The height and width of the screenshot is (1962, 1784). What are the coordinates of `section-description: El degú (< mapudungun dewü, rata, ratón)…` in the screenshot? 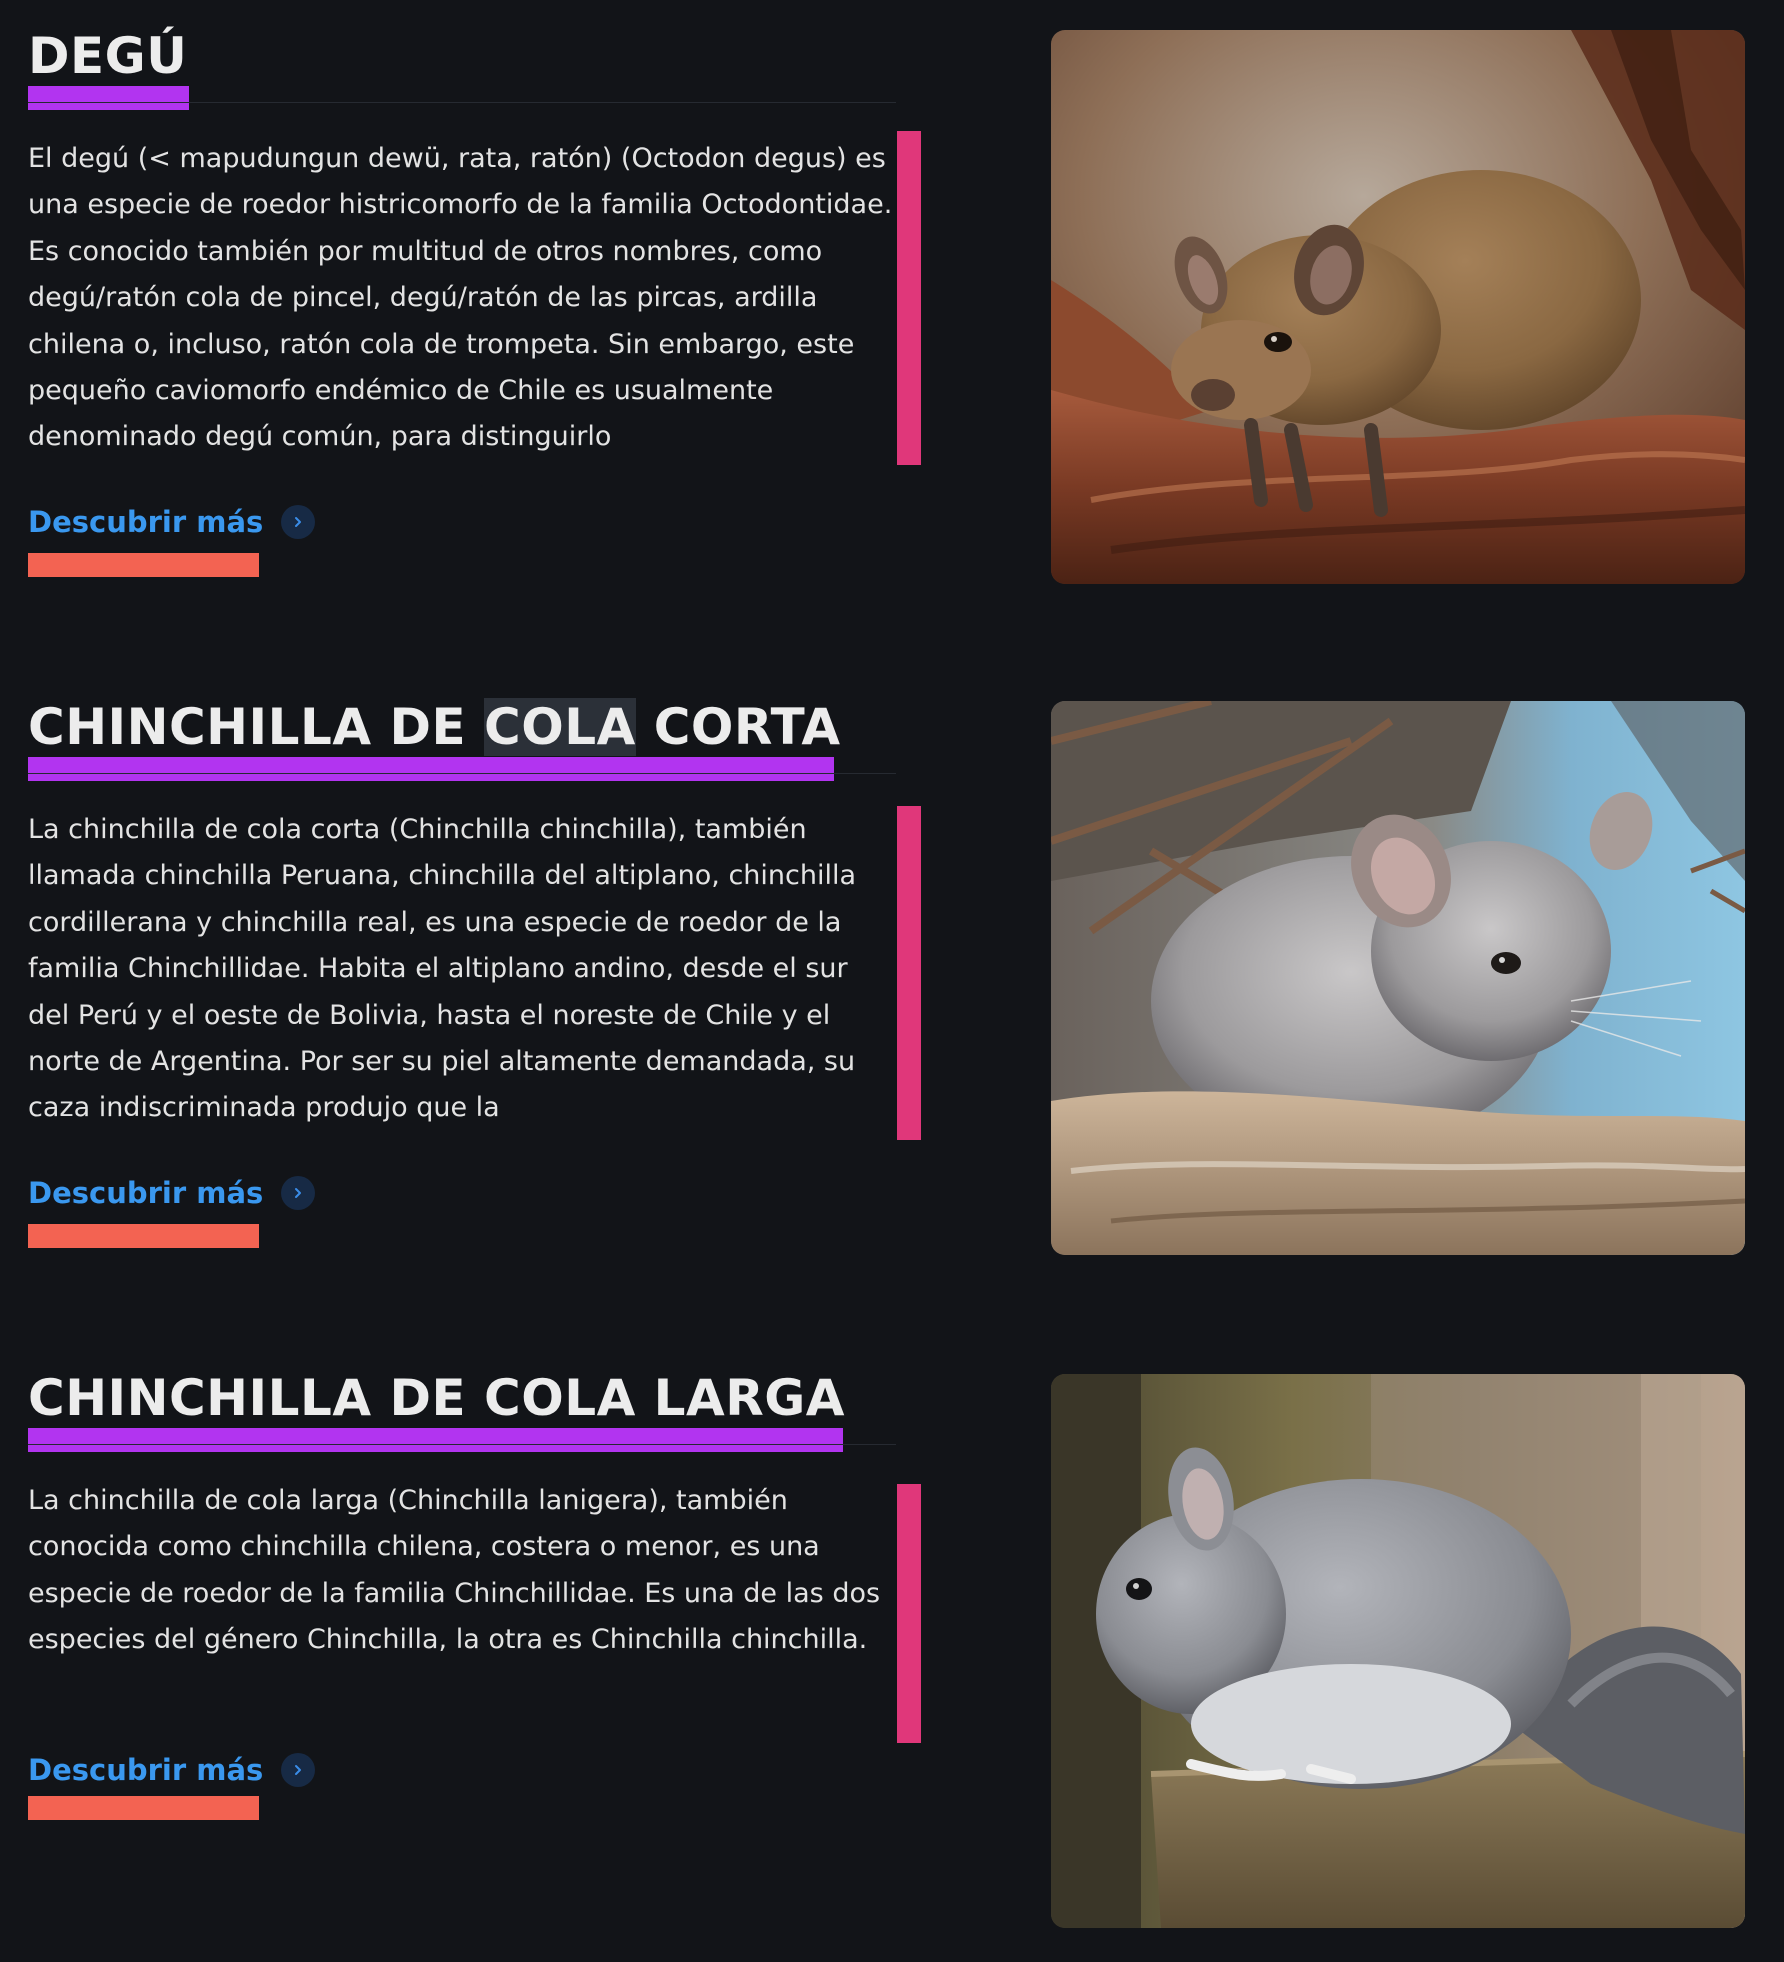 It's located at (460, 298).